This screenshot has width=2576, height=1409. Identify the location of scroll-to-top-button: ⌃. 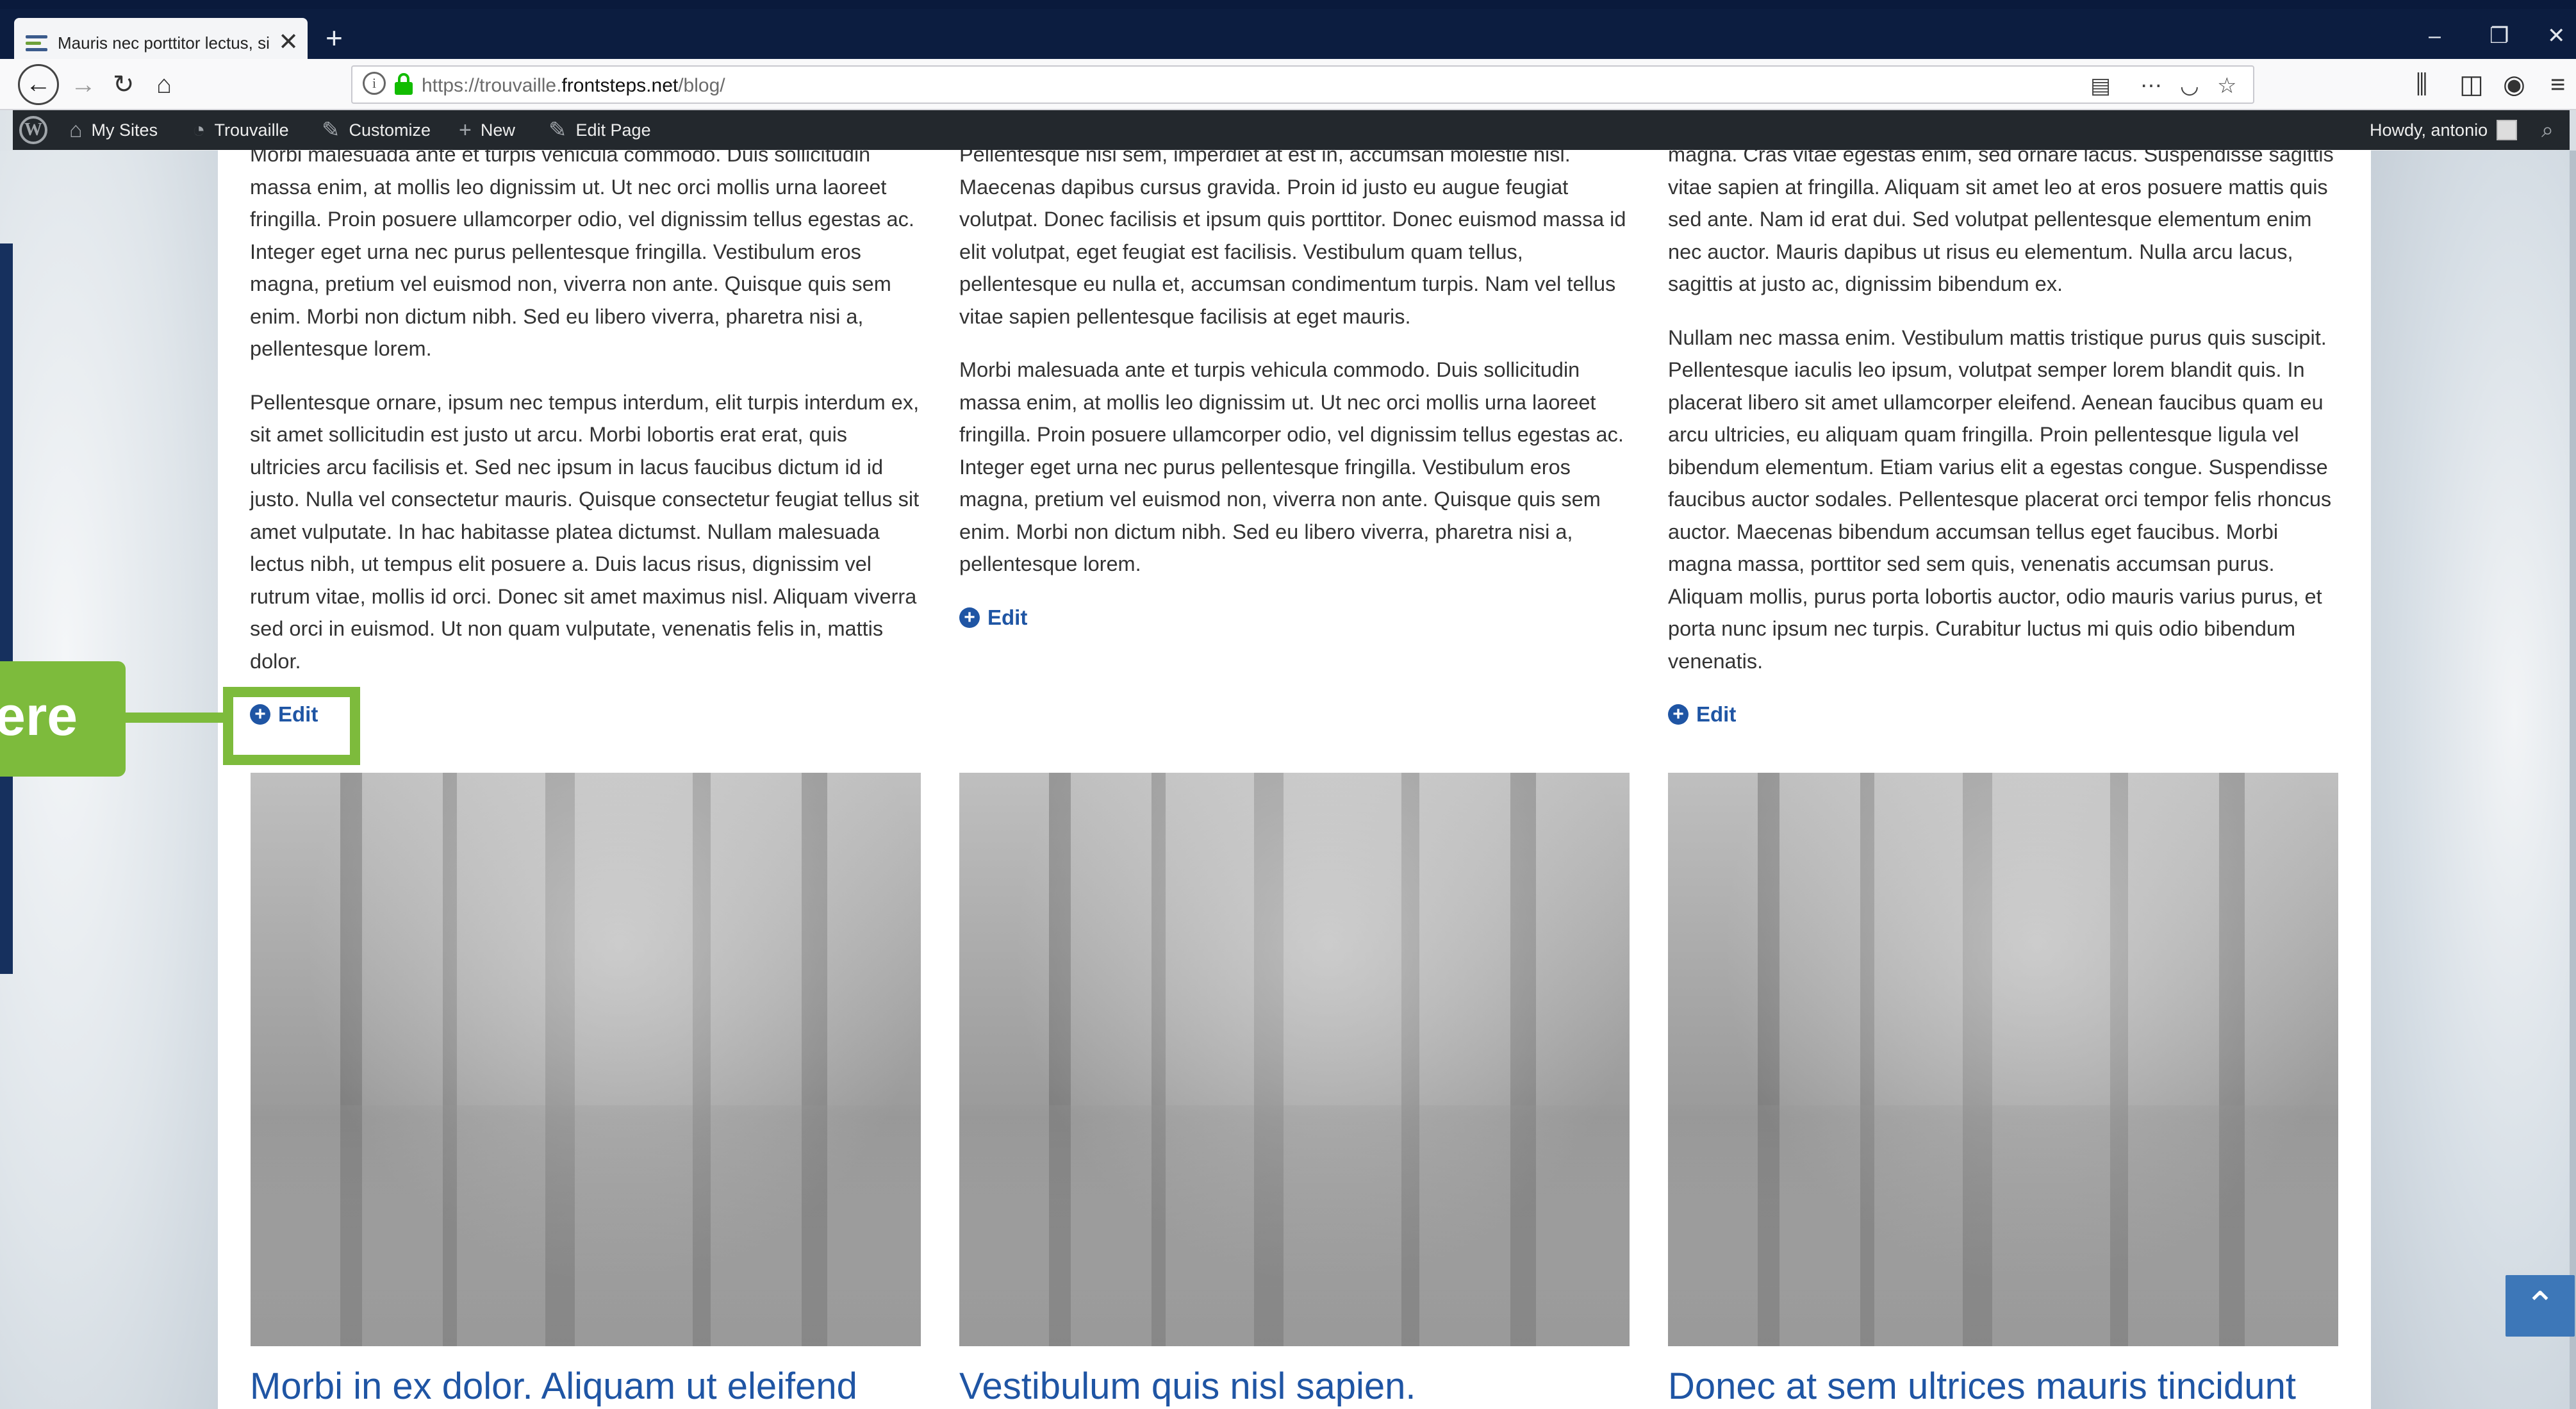
(2540, 1306).